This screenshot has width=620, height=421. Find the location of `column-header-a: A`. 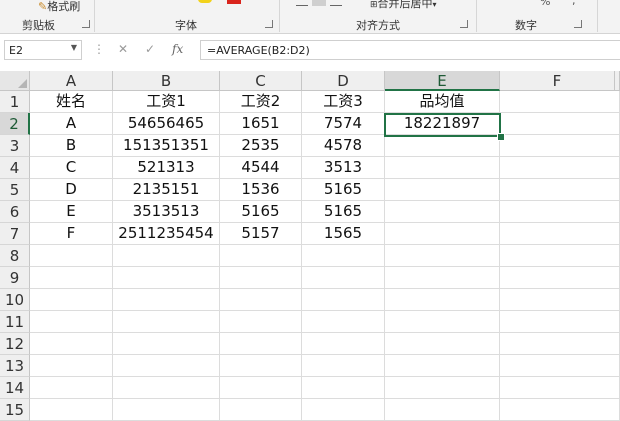

column-header-a: A is located at coordinates (71, 81).